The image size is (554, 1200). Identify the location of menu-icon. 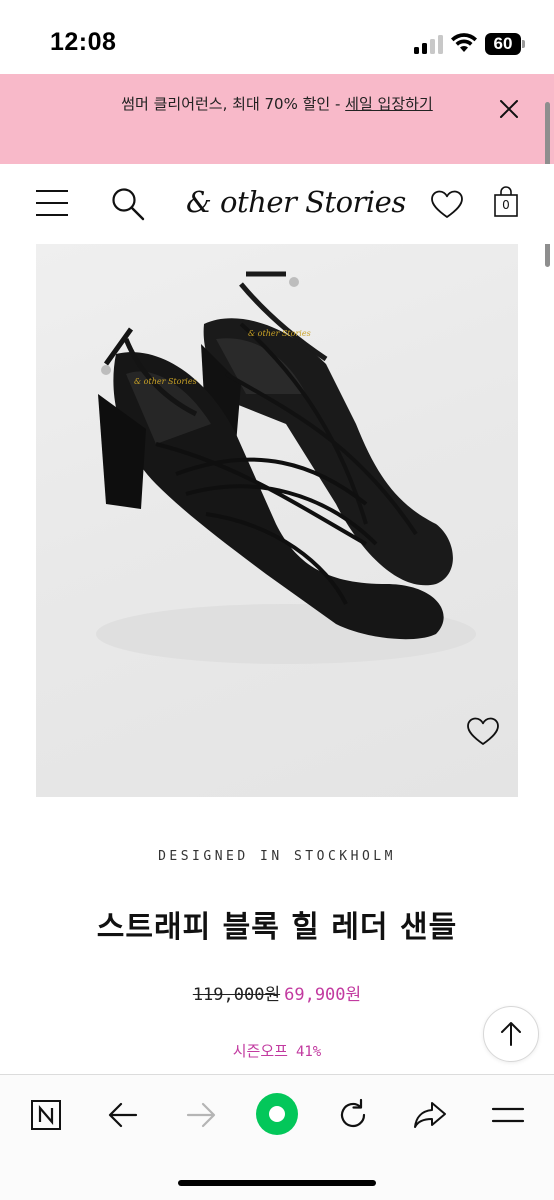
(52, 203).